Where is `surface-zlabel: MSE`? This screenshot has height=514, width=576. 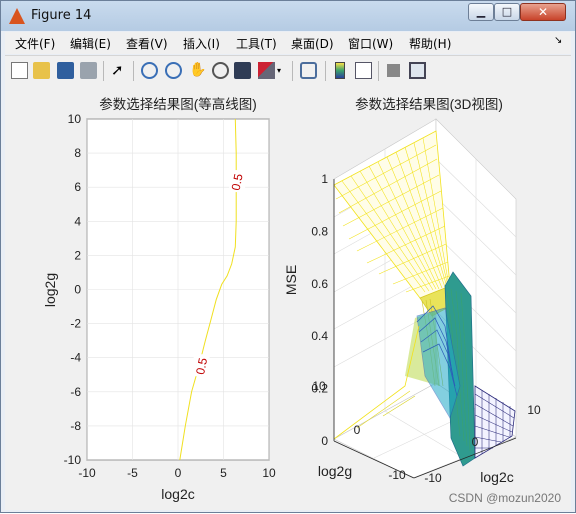
surface-zlabel: MSE is located at coordinates (291, 280).